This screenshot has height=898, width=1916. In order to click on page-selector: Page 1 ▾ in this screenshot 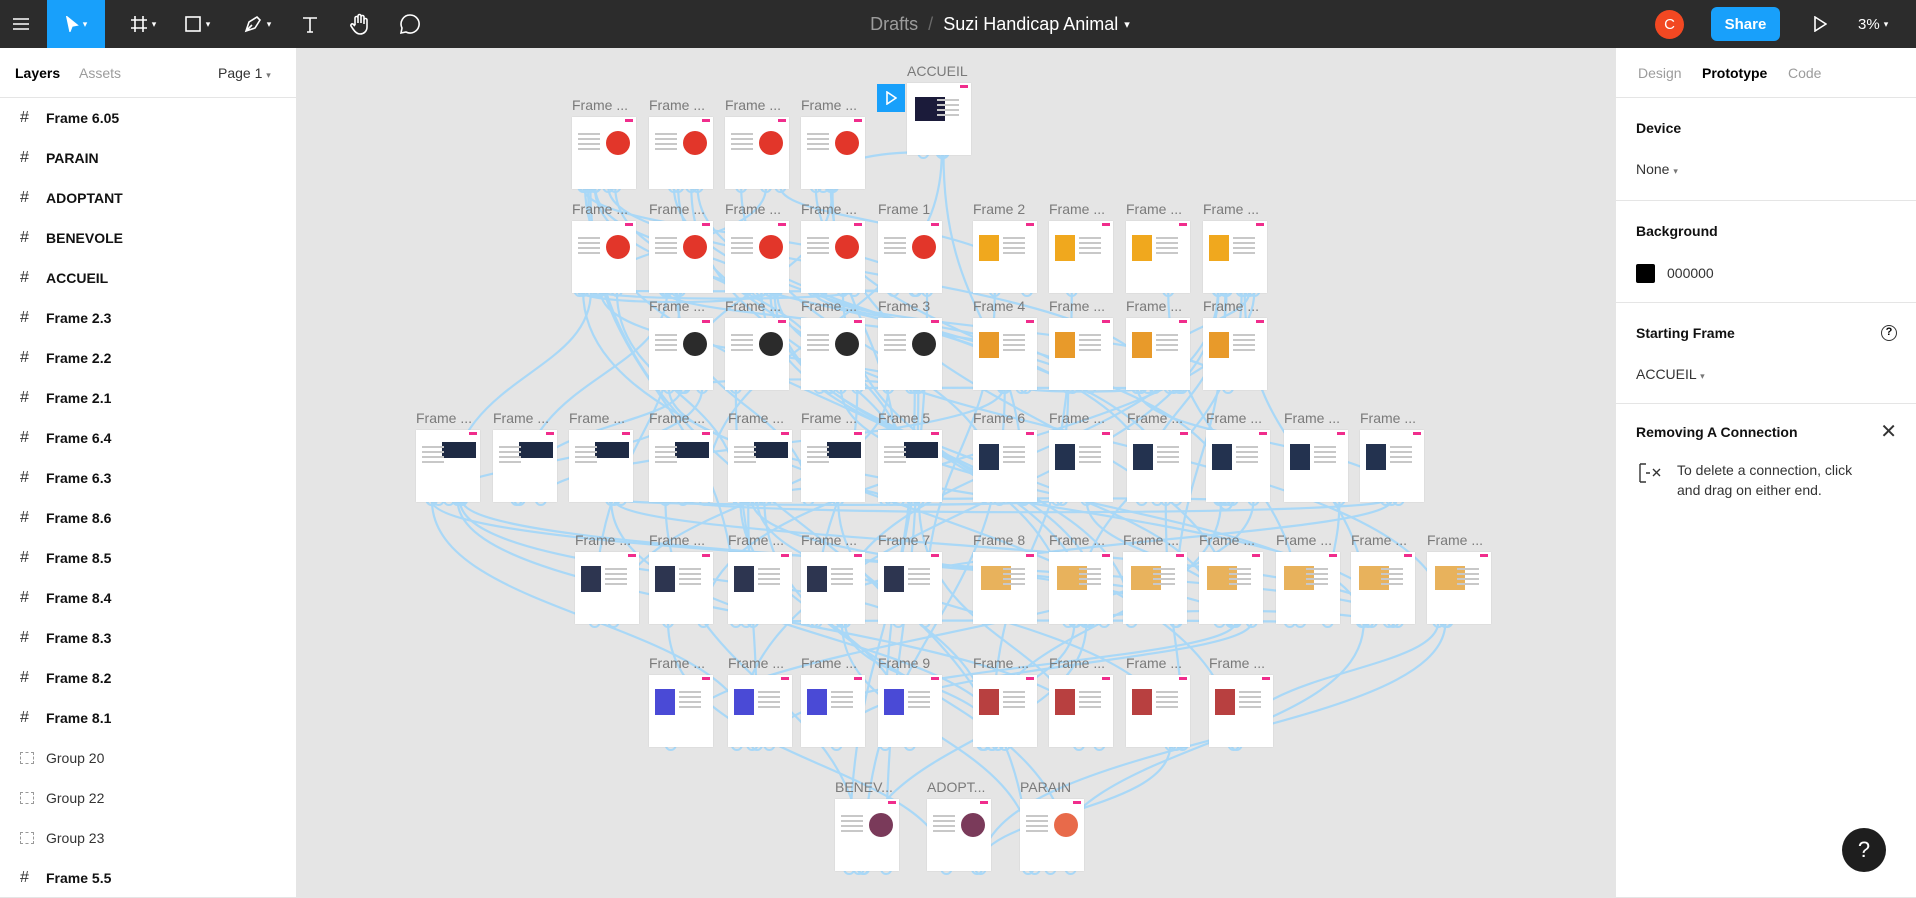, I will do `click(244, 73)`.